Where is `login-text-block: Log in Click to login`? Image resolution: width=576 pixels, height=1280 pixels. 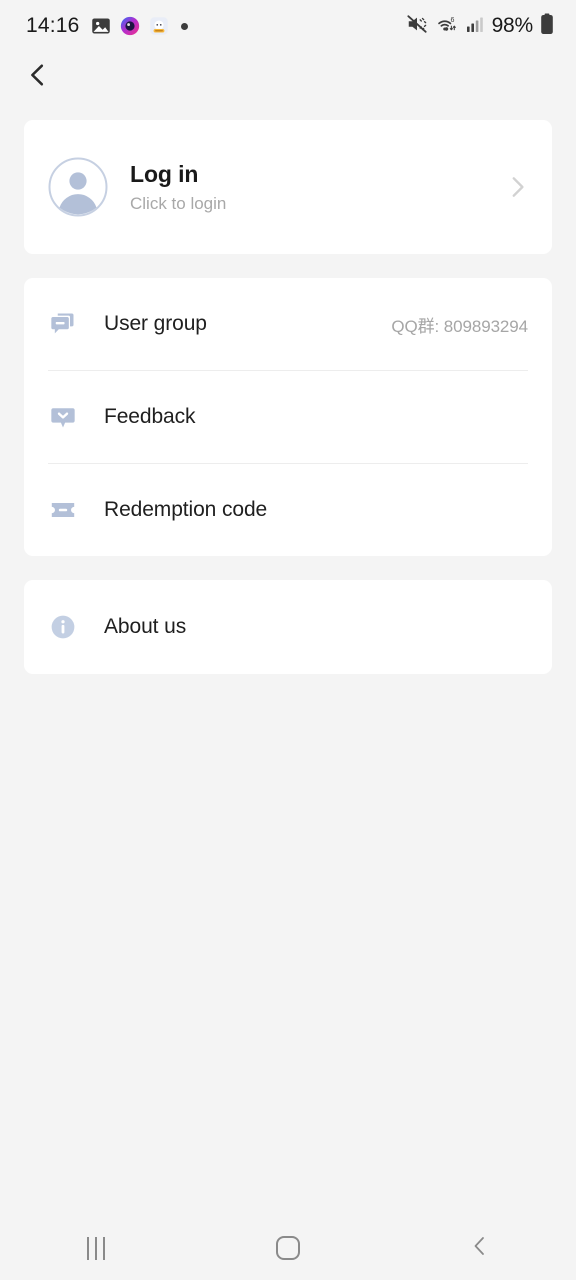 login-text-block: Log in Click to login is located at coordinates (317, 187).